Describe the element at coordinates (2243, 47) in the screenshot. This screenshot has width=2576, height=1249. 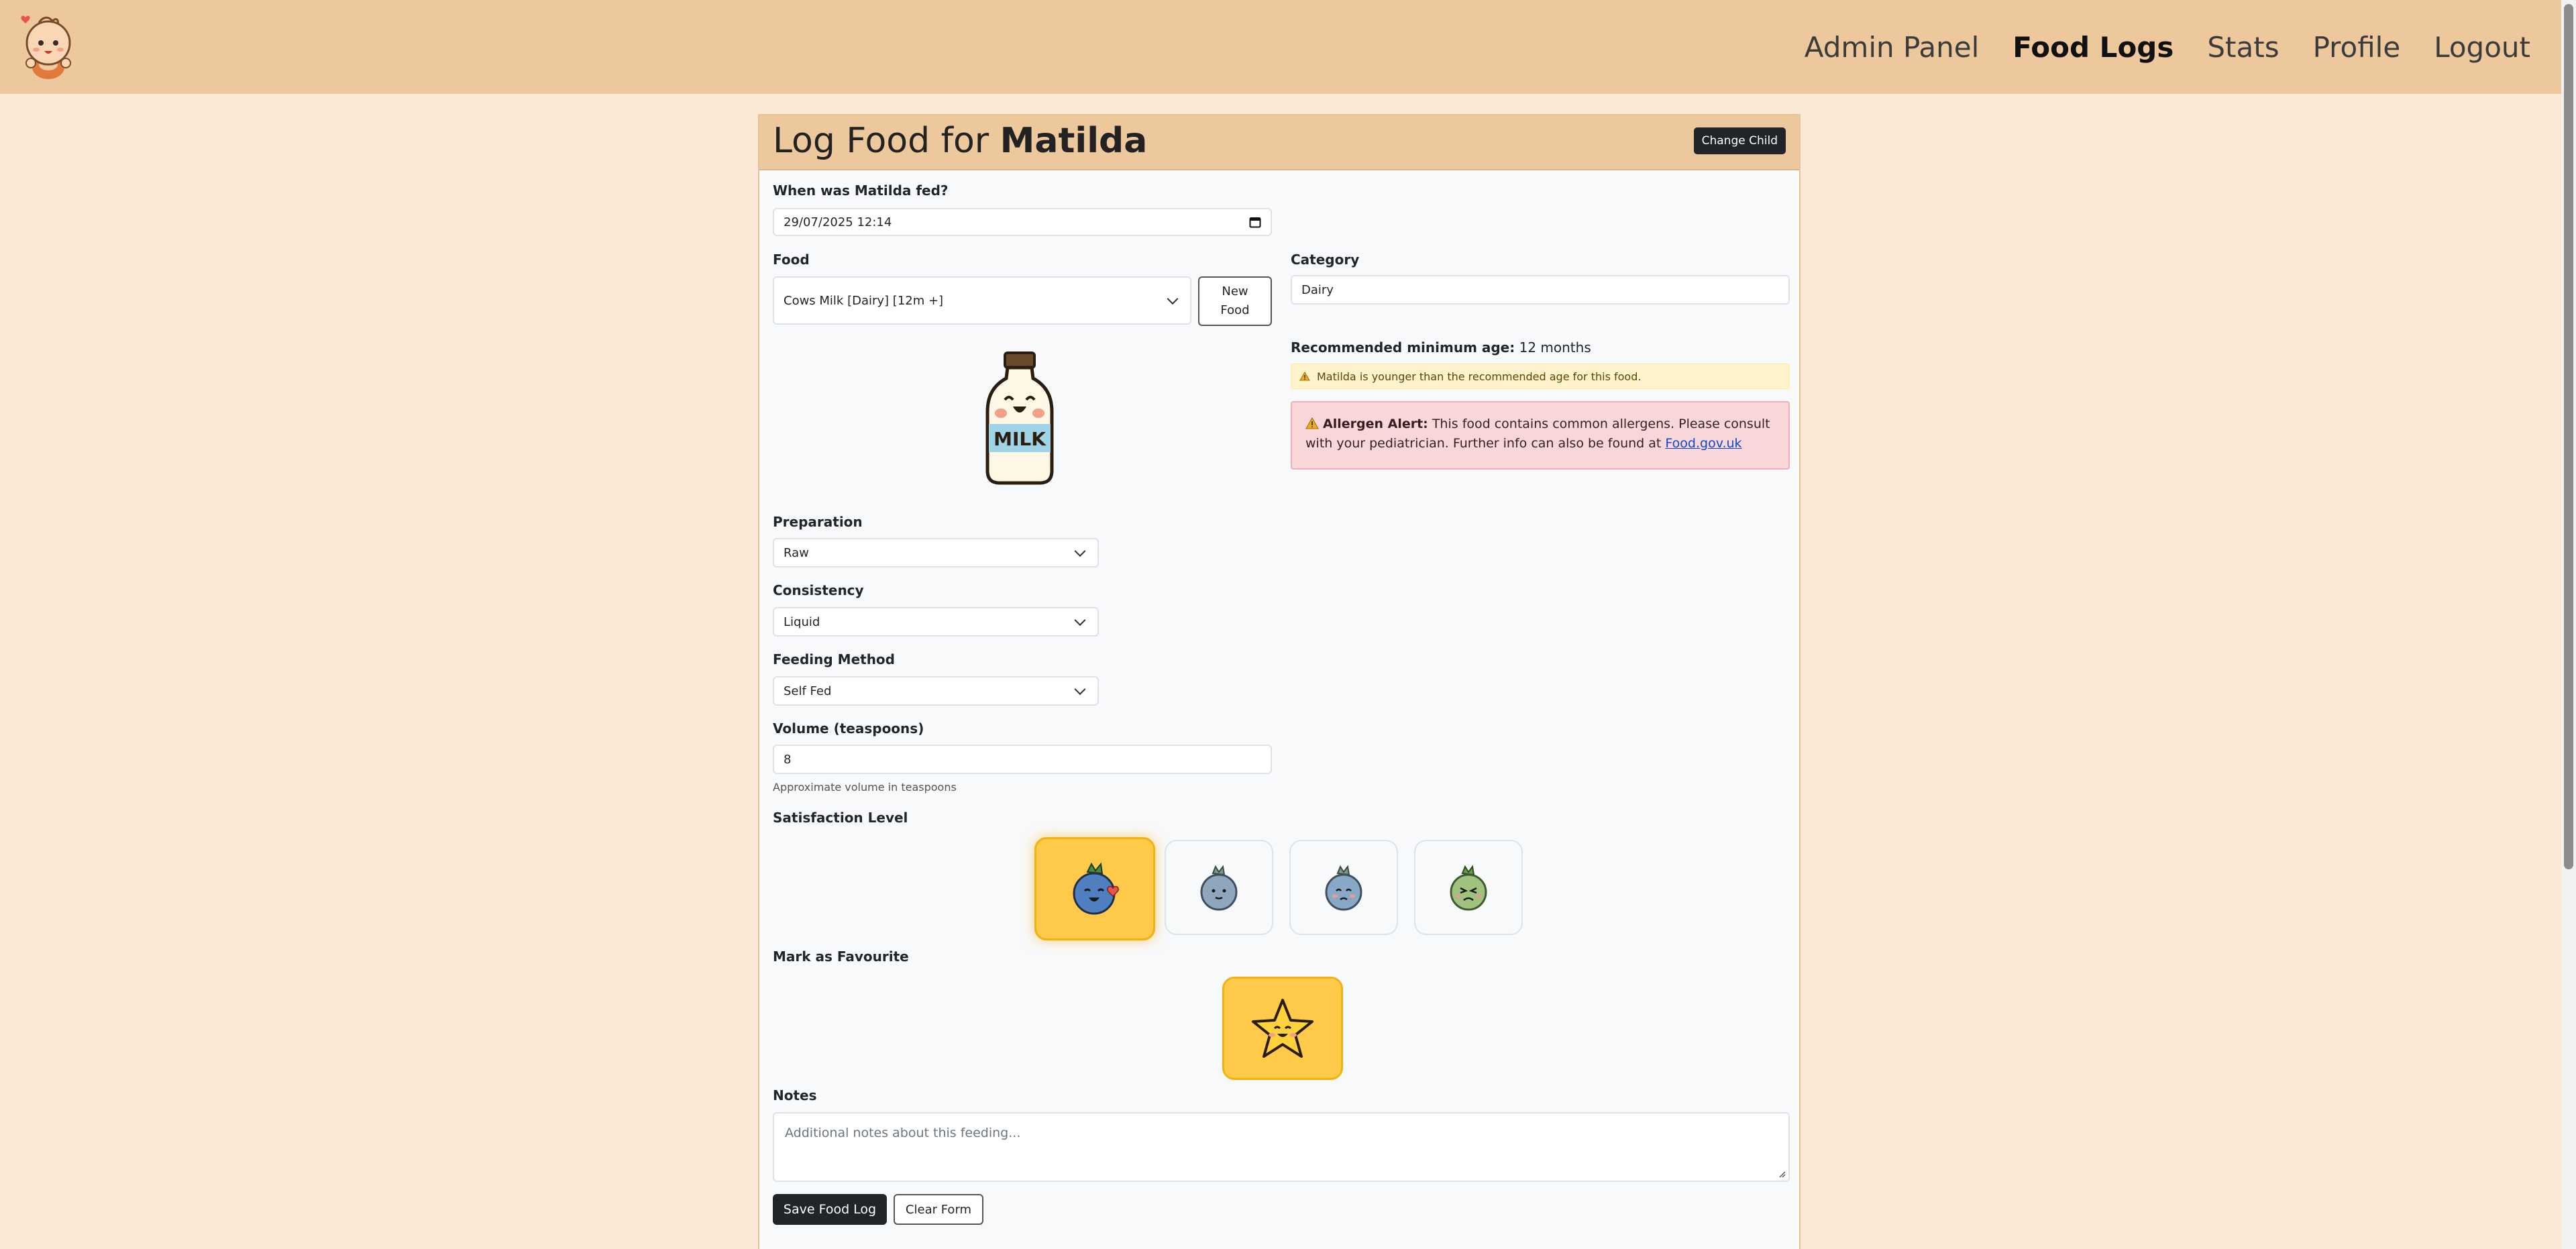
I see `nav-stats: Stats` at that location.